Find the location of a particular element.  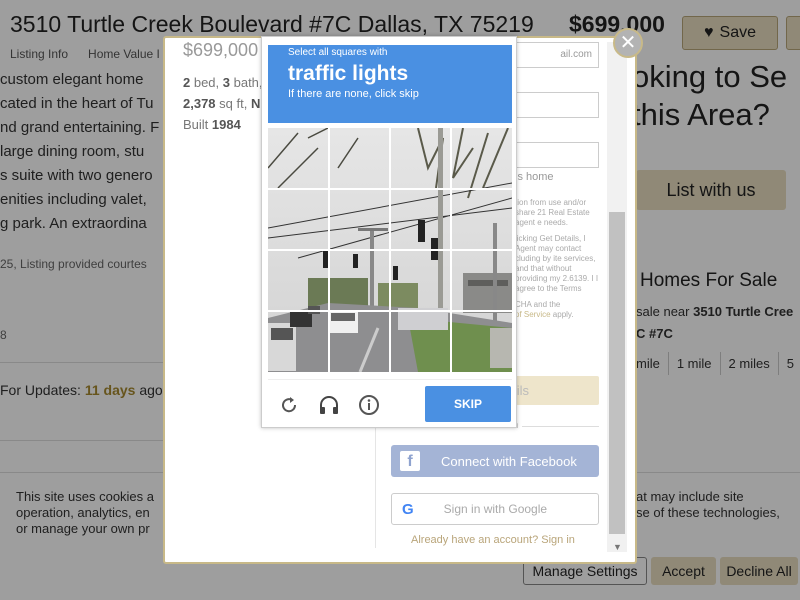

email-placeholder: ail.com is located at coordinates (576, 54).